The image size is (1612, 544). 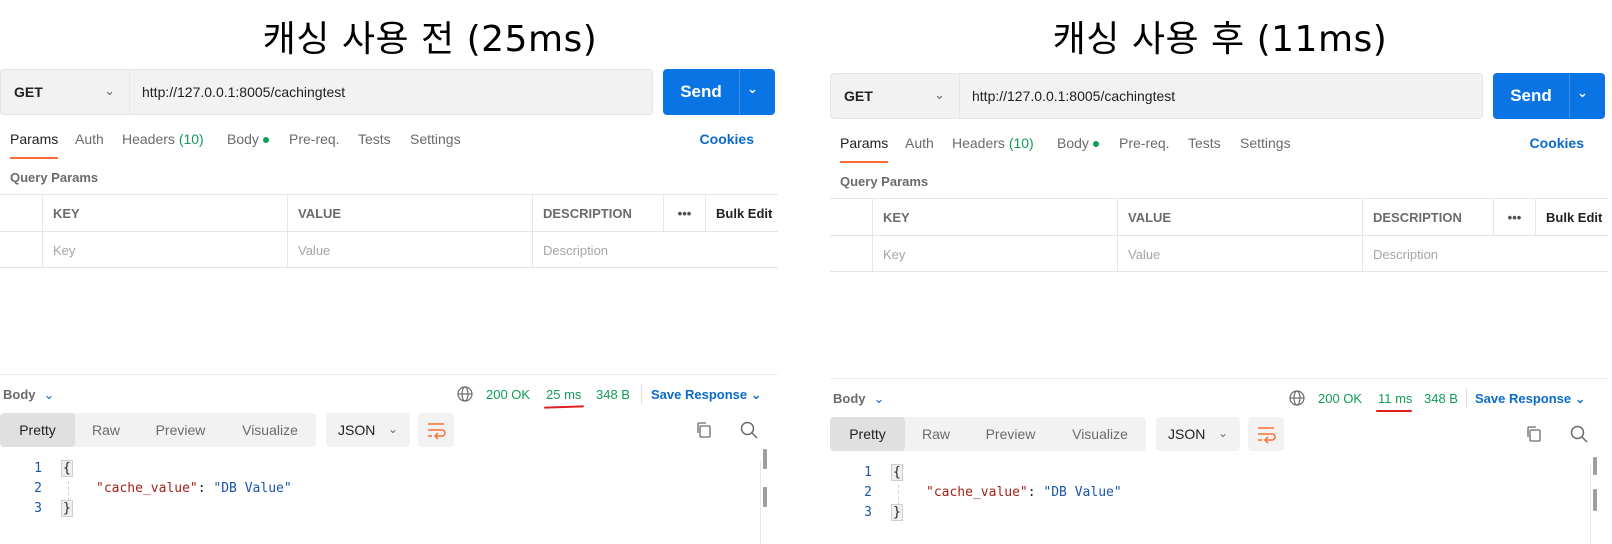 What do you see at coordinates (380, 470) in the screenshot?
I see `code-line: 1 {` at bounding box center [380, 470].